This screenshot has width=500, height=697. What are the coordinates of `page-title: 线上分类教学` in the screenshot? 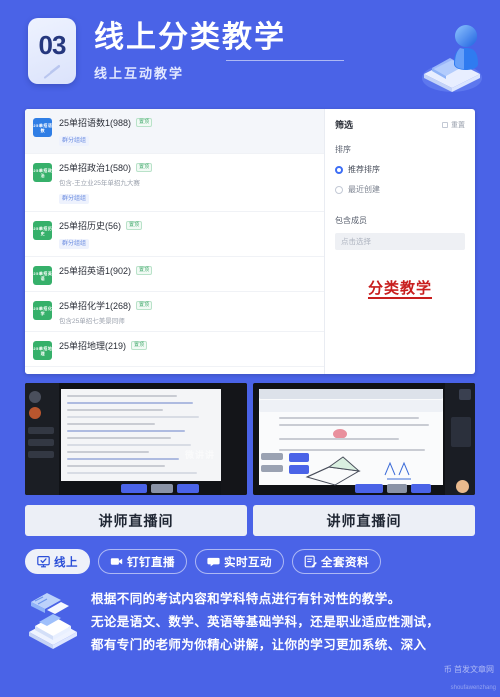 It's located at (190, 37).